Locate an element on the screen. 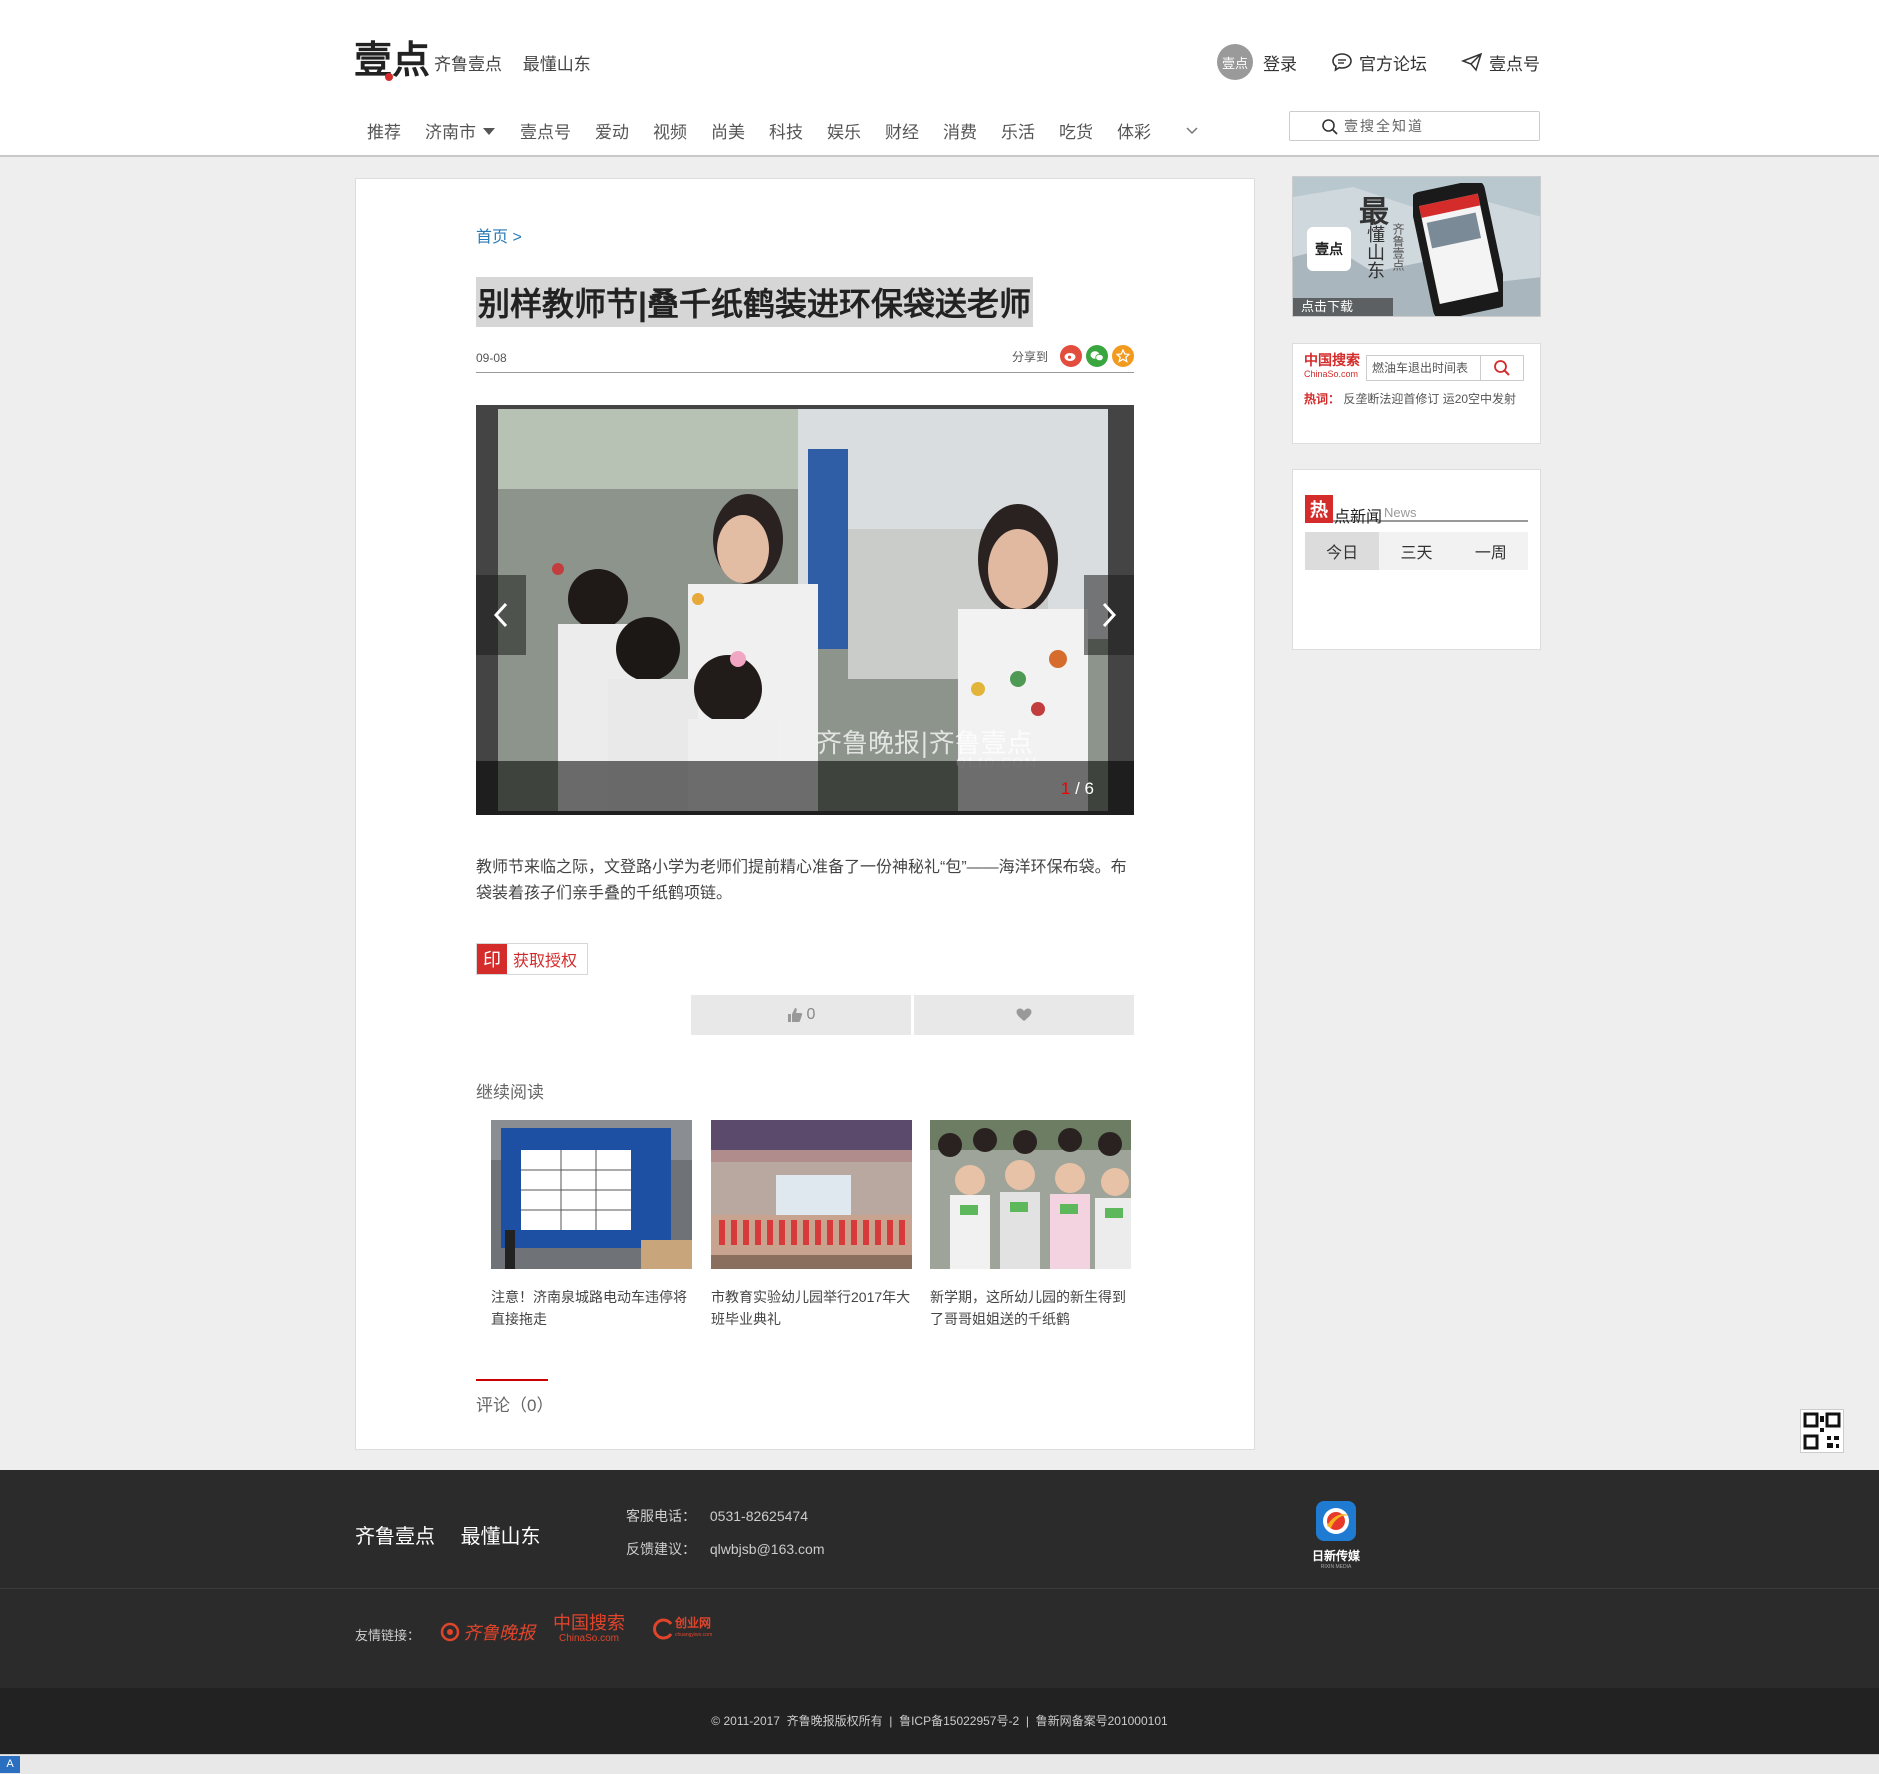  share-label: 分享到 is located at coordinates (1029, 356).